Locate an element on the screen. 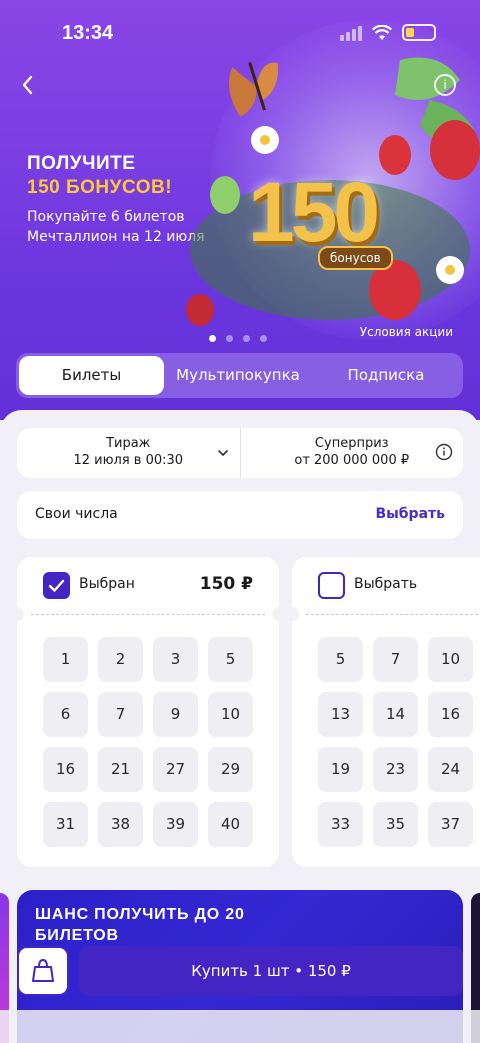 Image resolution: width=480 pixels, height=1043 pixels. back-arrow-icon is located at coordinates (29, 85).